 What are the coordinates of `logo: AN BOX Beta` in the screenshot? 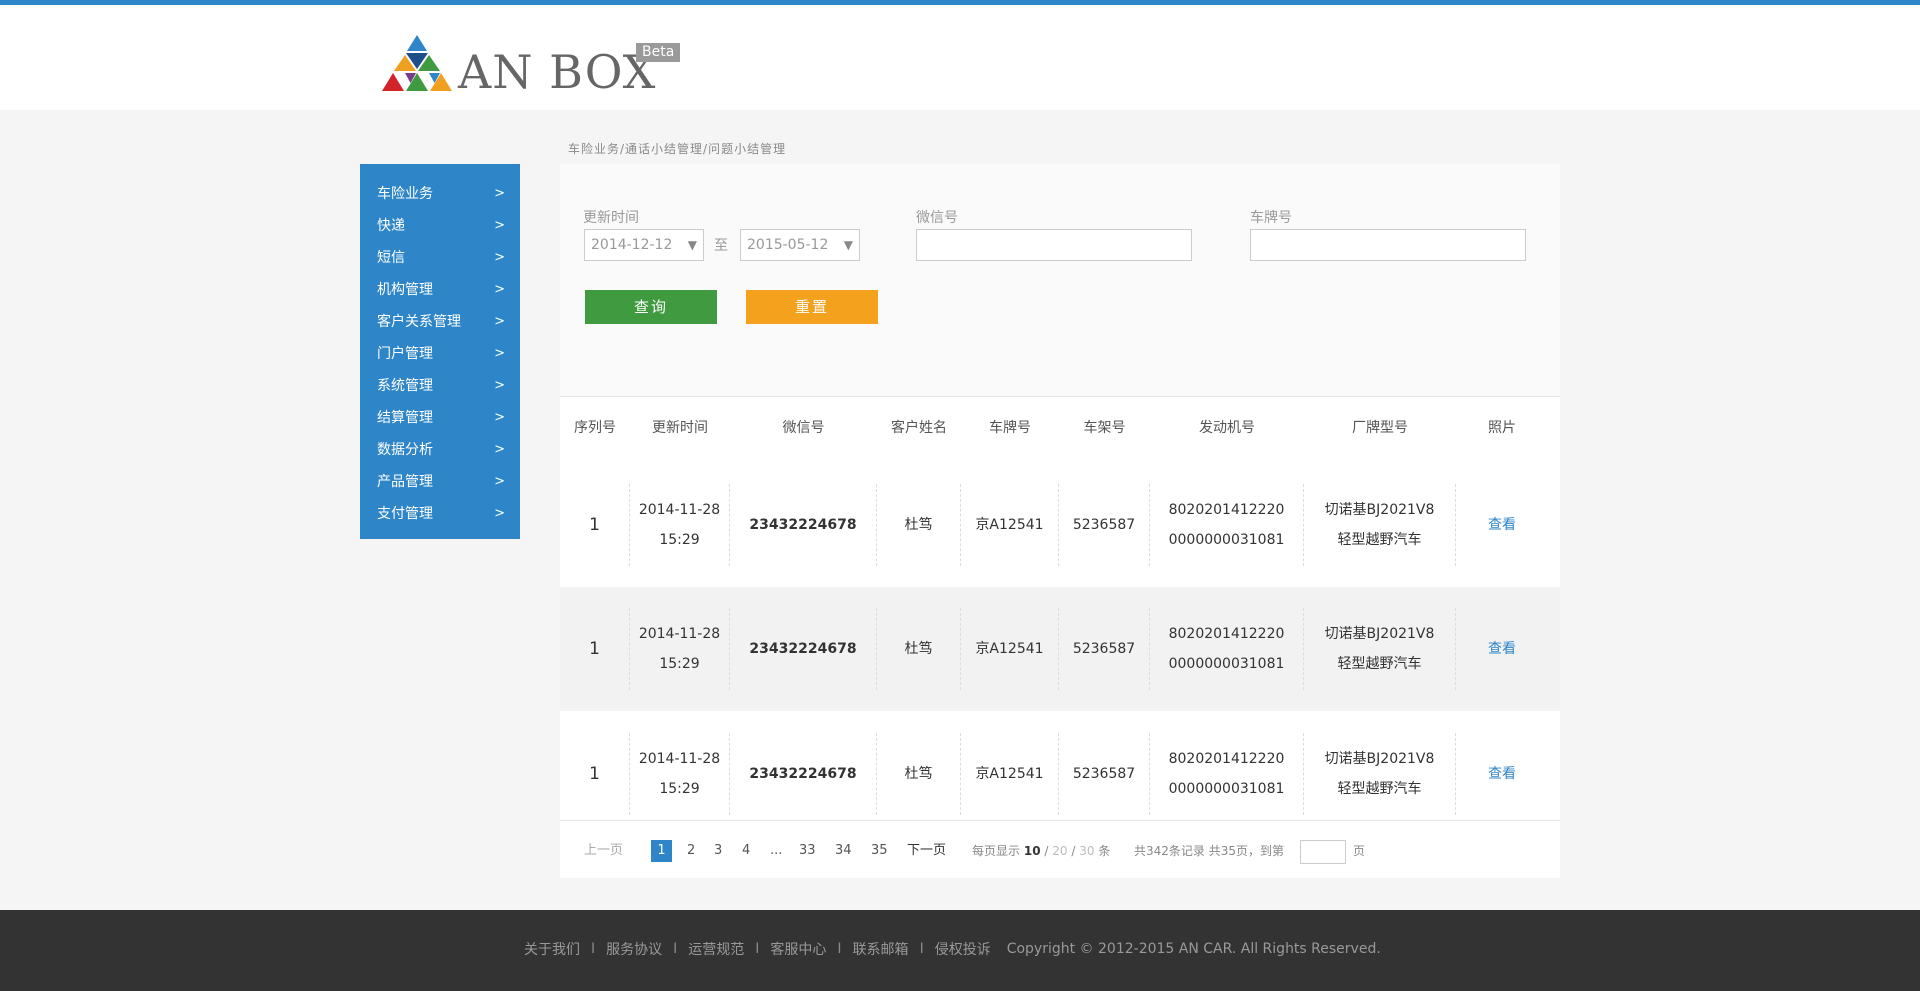 It's located at (532, 65).